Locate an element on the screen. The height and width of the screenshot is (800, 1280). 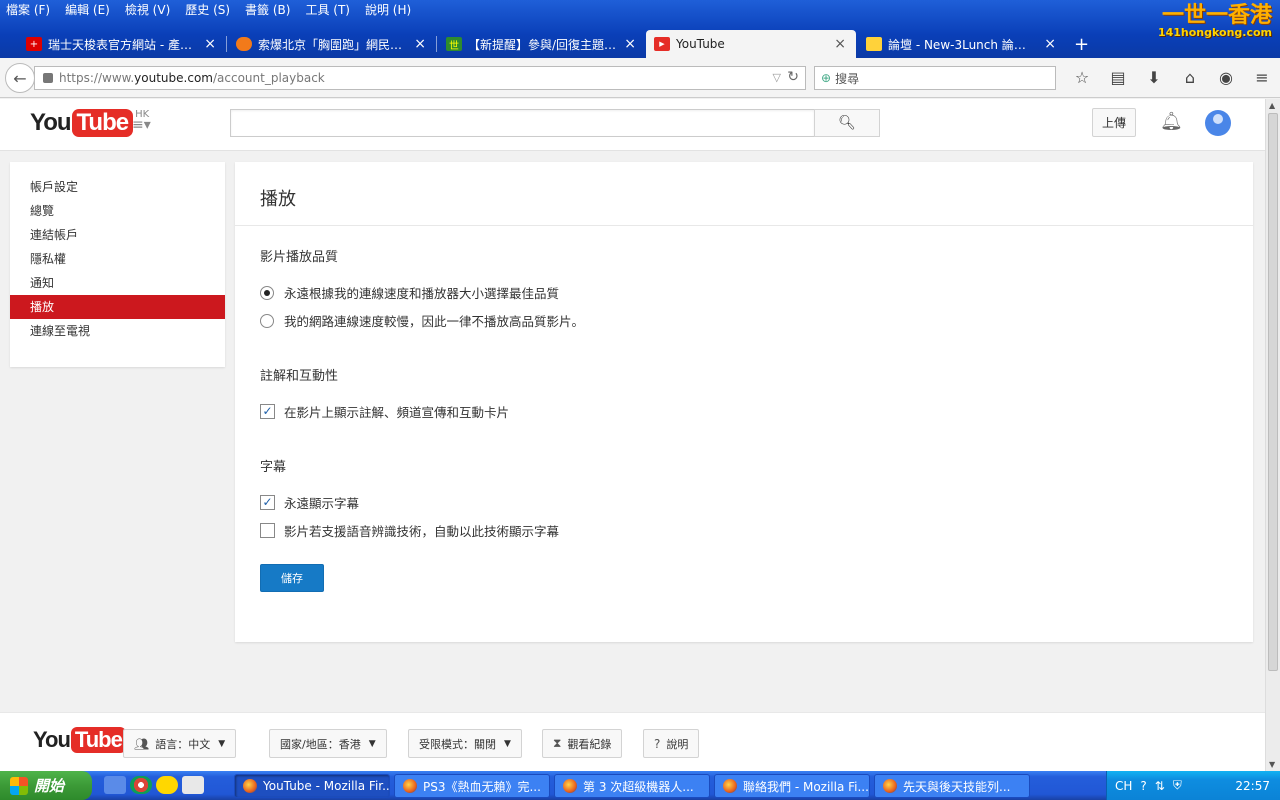
back-button: ← is located at coordinates (20, 78).